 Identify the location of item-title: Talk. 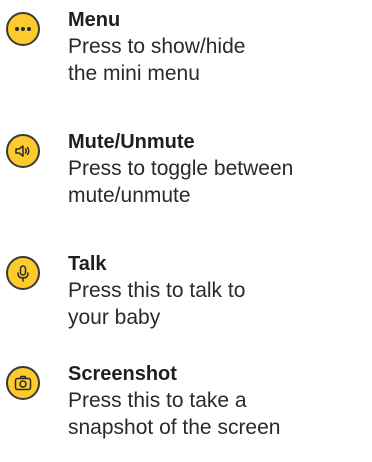
(87, 264).